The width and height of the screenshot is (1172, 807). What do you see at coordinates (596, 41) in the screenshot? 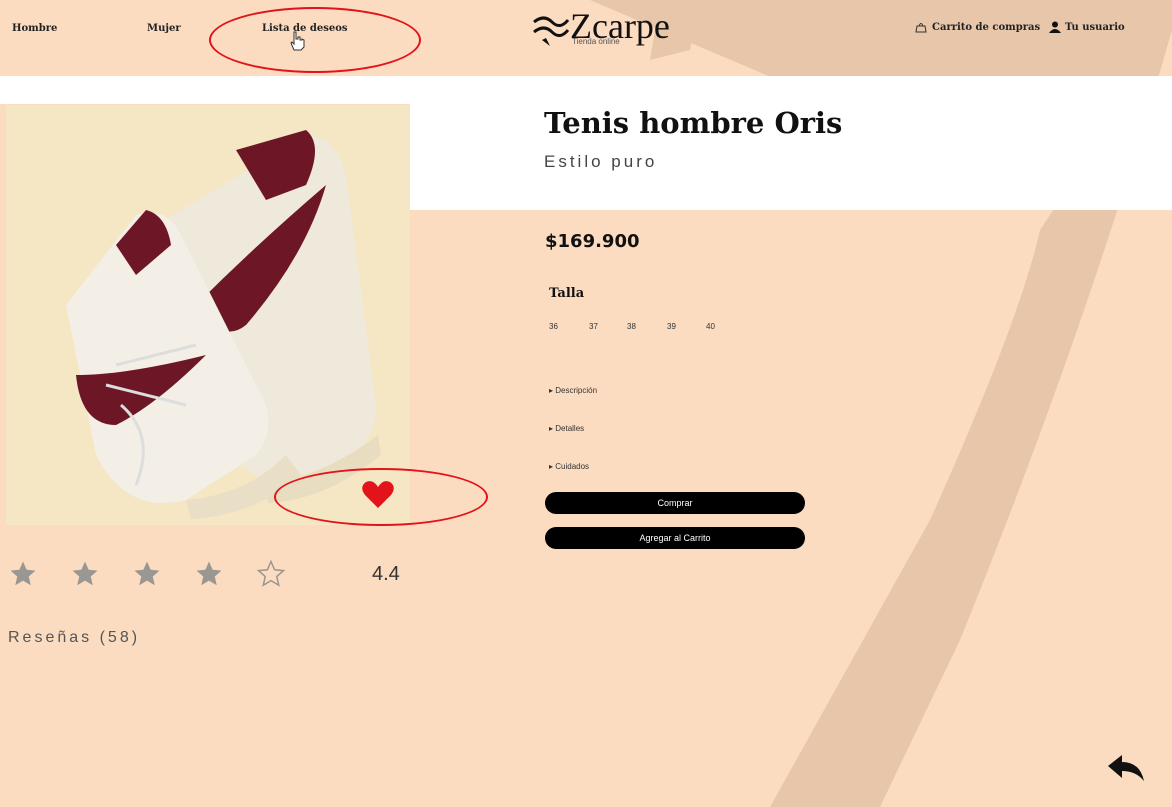
I see `logo-tagline: Tienda online` at bounding box center [596, 41].